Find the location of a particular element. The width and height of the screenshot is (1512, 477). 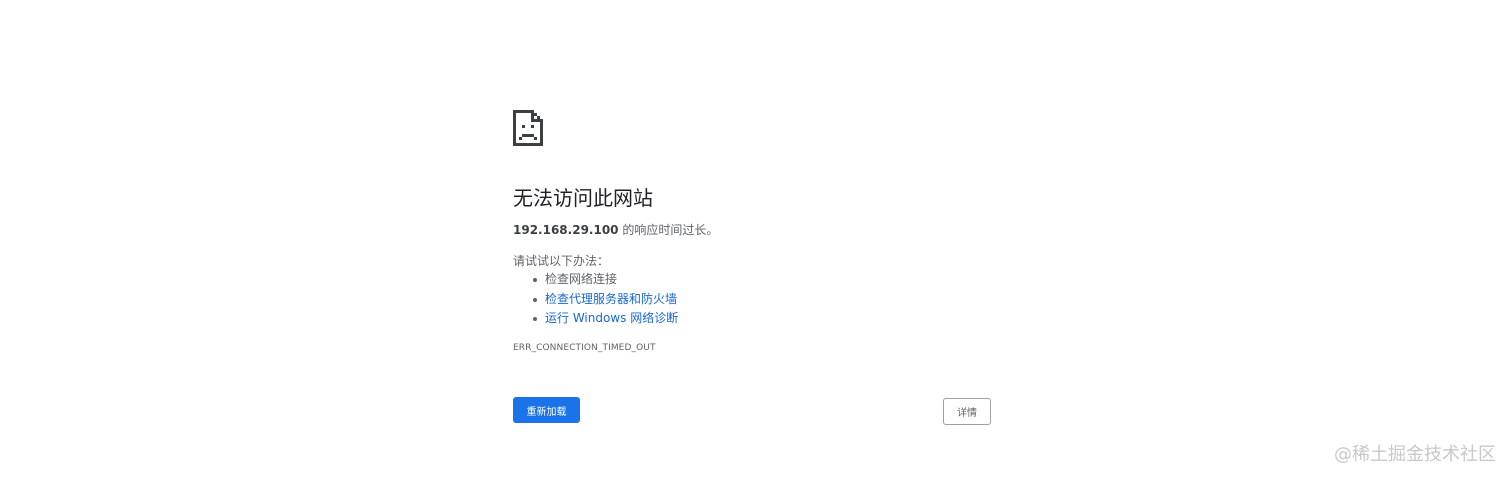

suggestion-label: 检查网络连接 is located at coordinates (581, 279).